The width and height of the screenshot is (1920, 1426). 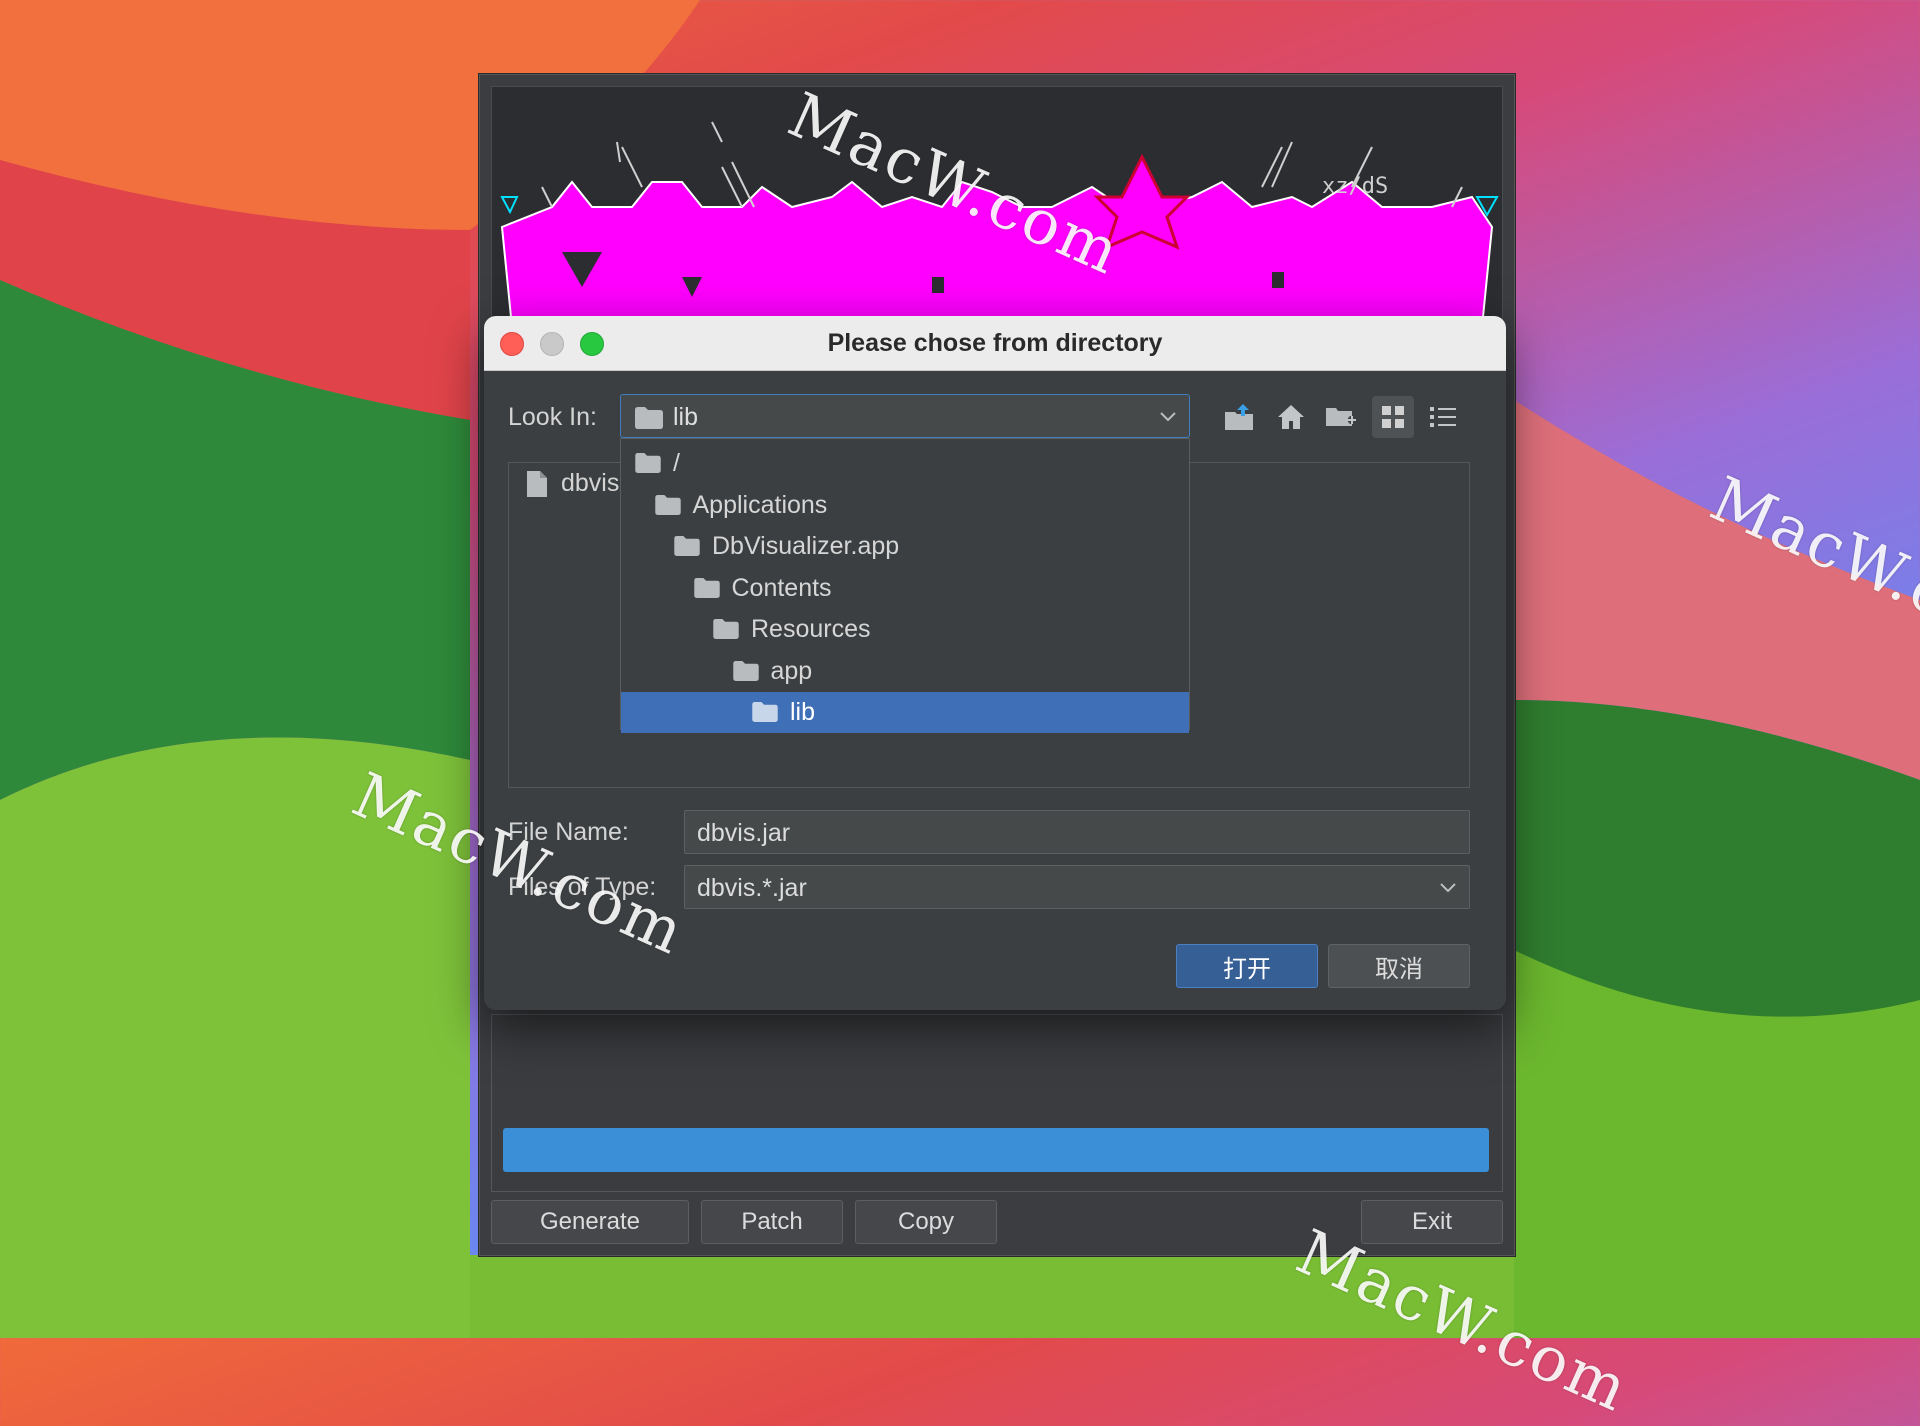 I want to click on file-name-value: dbvis.jar, so click(x=744, y=833).